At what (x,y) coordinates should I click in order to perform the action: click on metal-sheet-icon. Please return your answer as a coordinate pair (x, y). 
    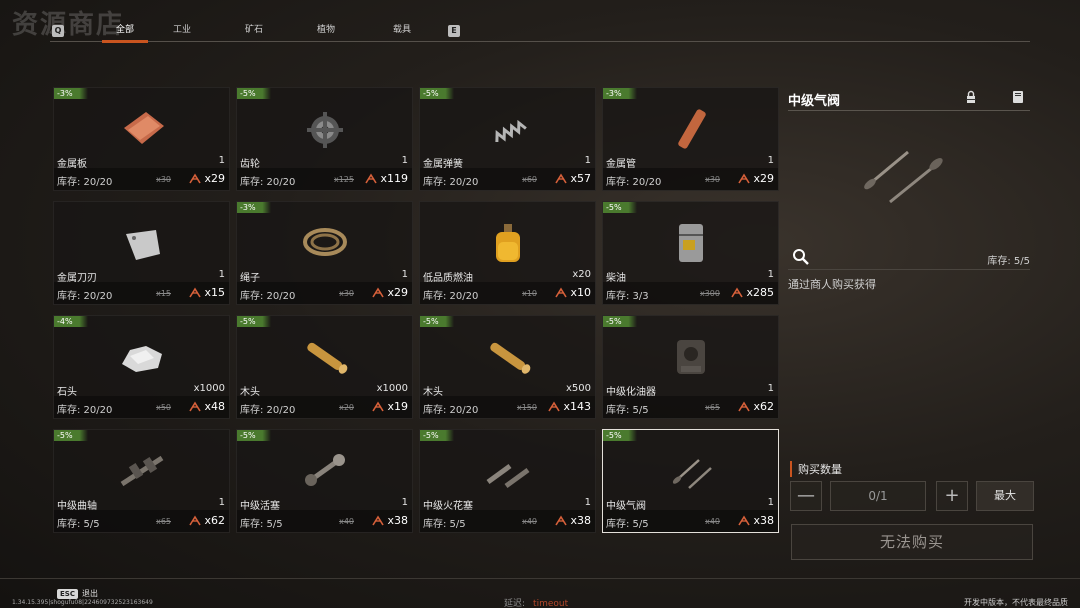
    Looking at the image, I should click on (144, 128).